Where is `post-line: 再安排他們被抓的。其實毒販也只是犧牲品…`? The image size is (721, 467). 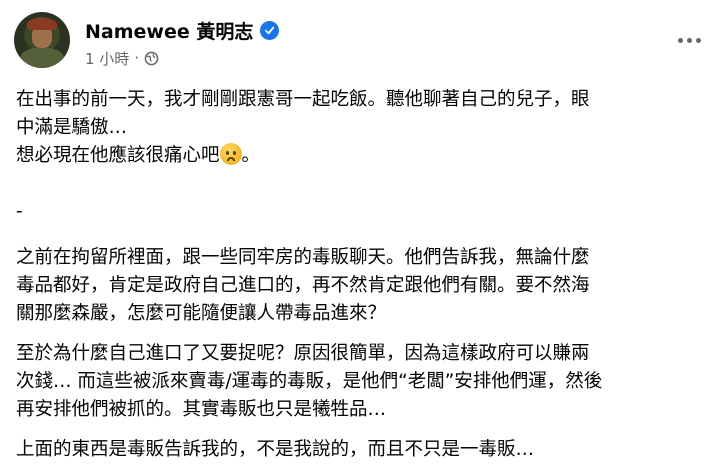 post-line: 再安排他們被抓的。其實毒販也只是犧牲品… is located at coordinates (201, 409).